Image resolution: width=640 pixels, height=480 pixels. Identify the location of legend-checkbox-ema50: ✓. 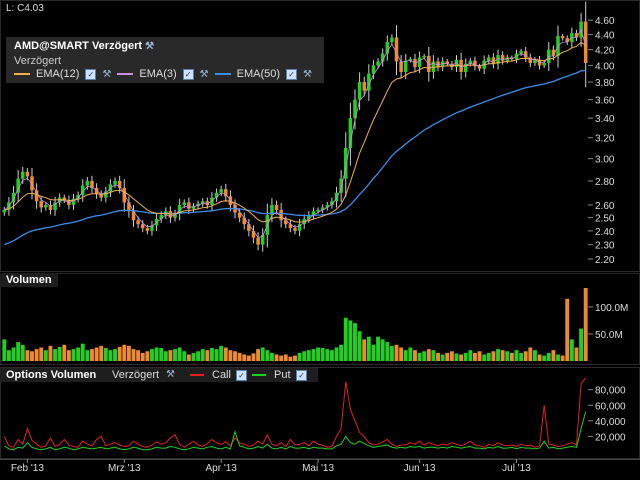
(292, 74).